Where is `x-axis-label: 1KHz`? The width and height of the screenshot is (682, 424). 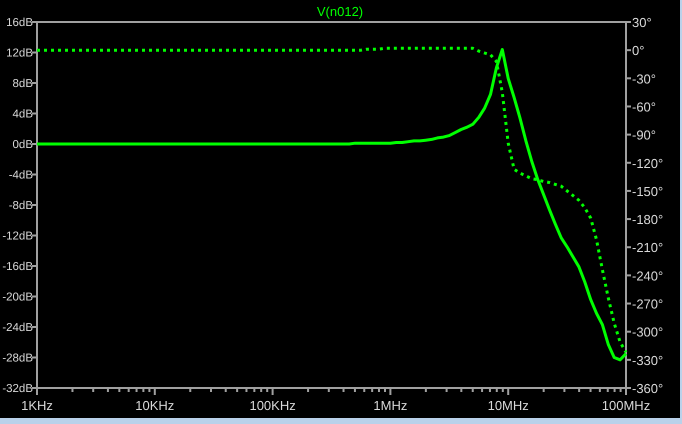 x-axis-label: 1KHz is located at coordinates (37, 405).